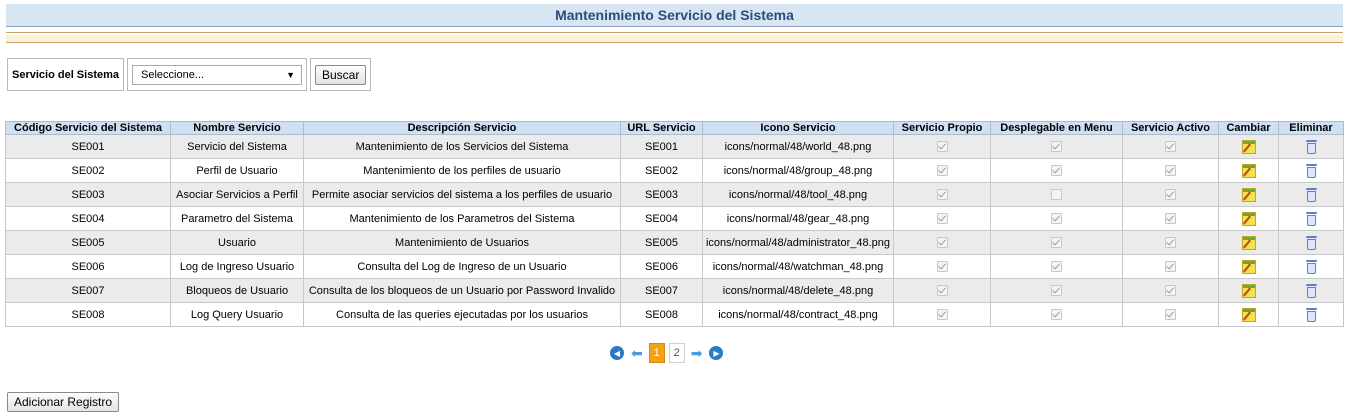 The height and width of the screenshot is (418, 1359). I want to click on header-menu: Desplegable en Menu, so click(1056, 128).